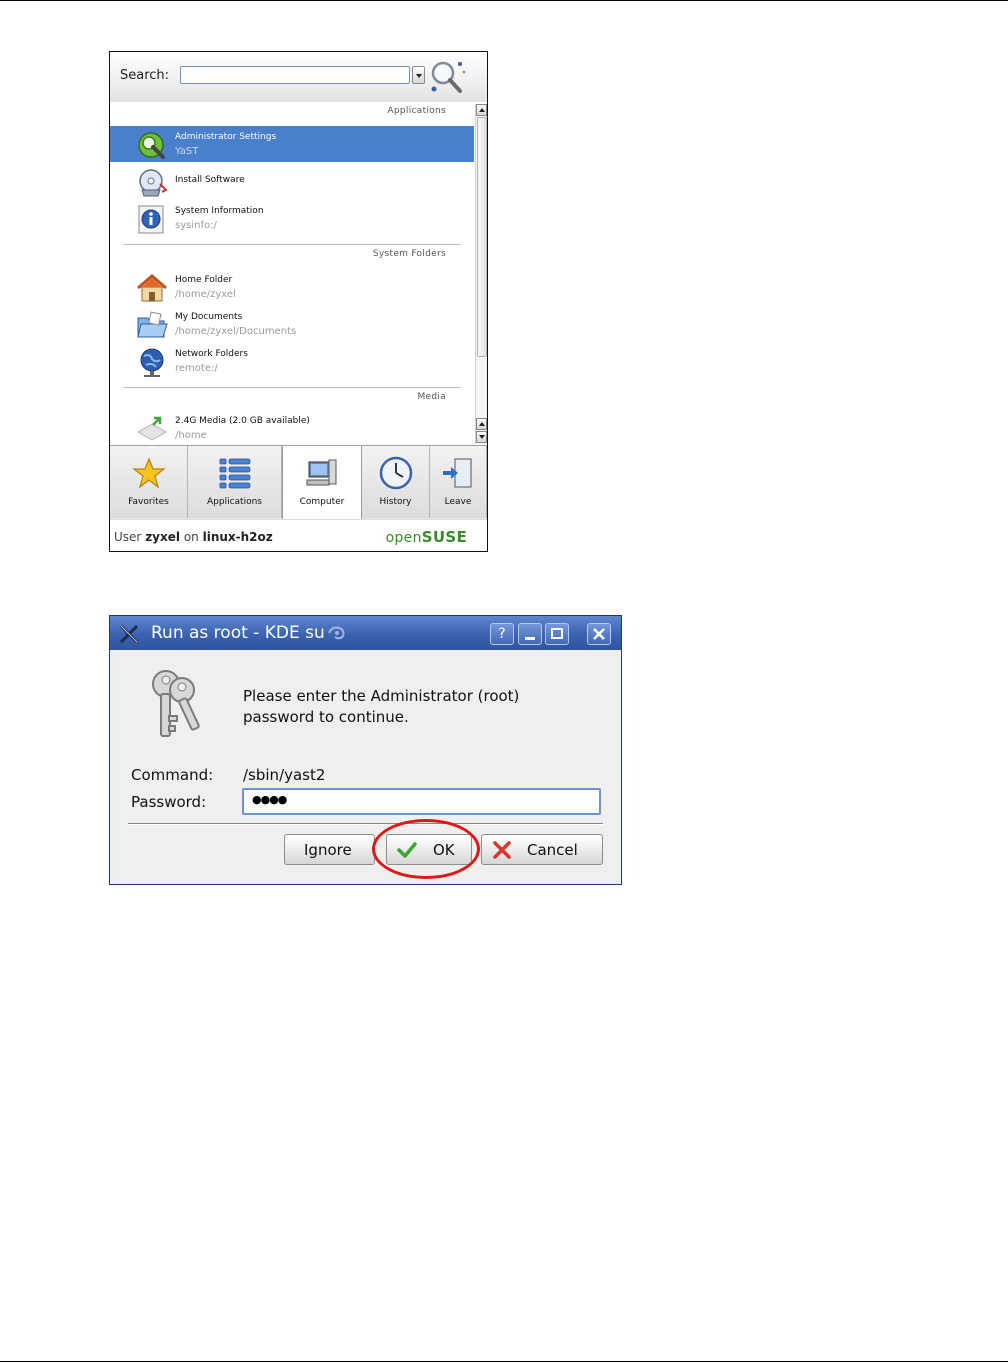  Describe the element at coordinates (219, 211) in the screenshot. I see `item-title: System Information` at that location.